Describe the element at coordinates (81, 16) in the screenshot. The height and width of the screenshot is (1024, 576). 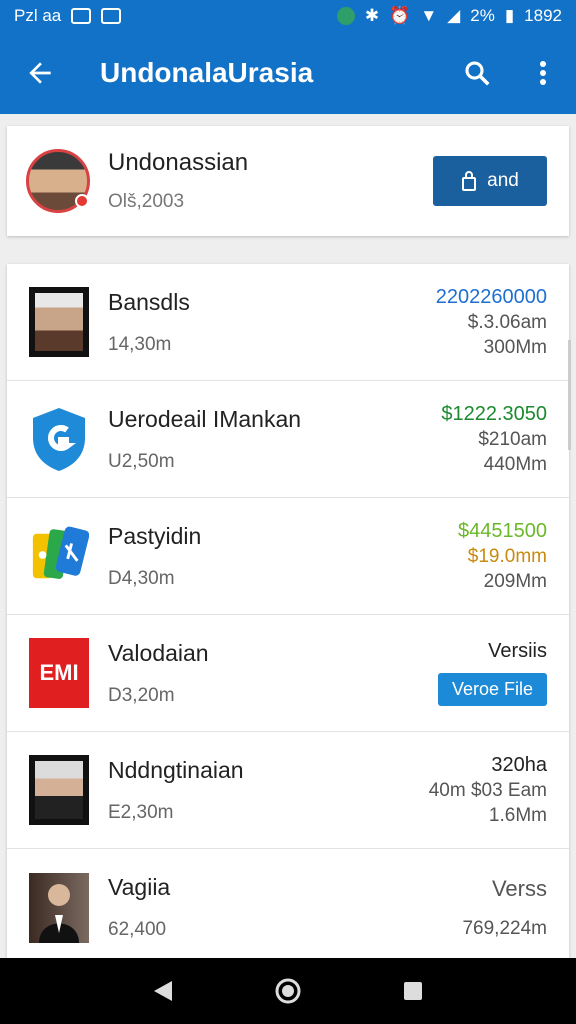
I see `notification-icon` at that location.